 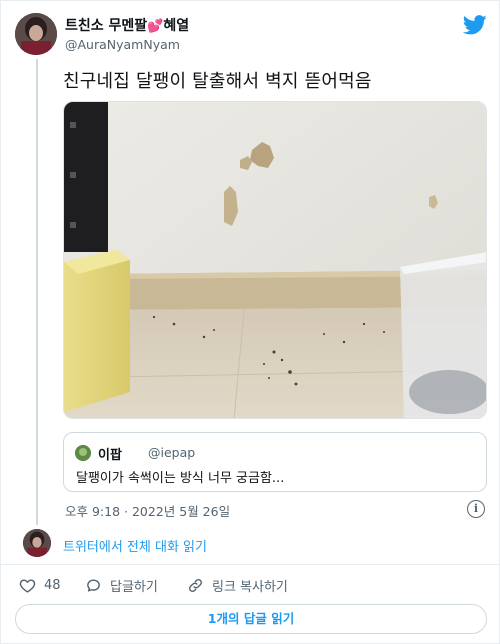 What do you see at coordinates (110, 455) in the screenshot?
I see `quote-author-name: 이팝` at bounding box center [110, 455].